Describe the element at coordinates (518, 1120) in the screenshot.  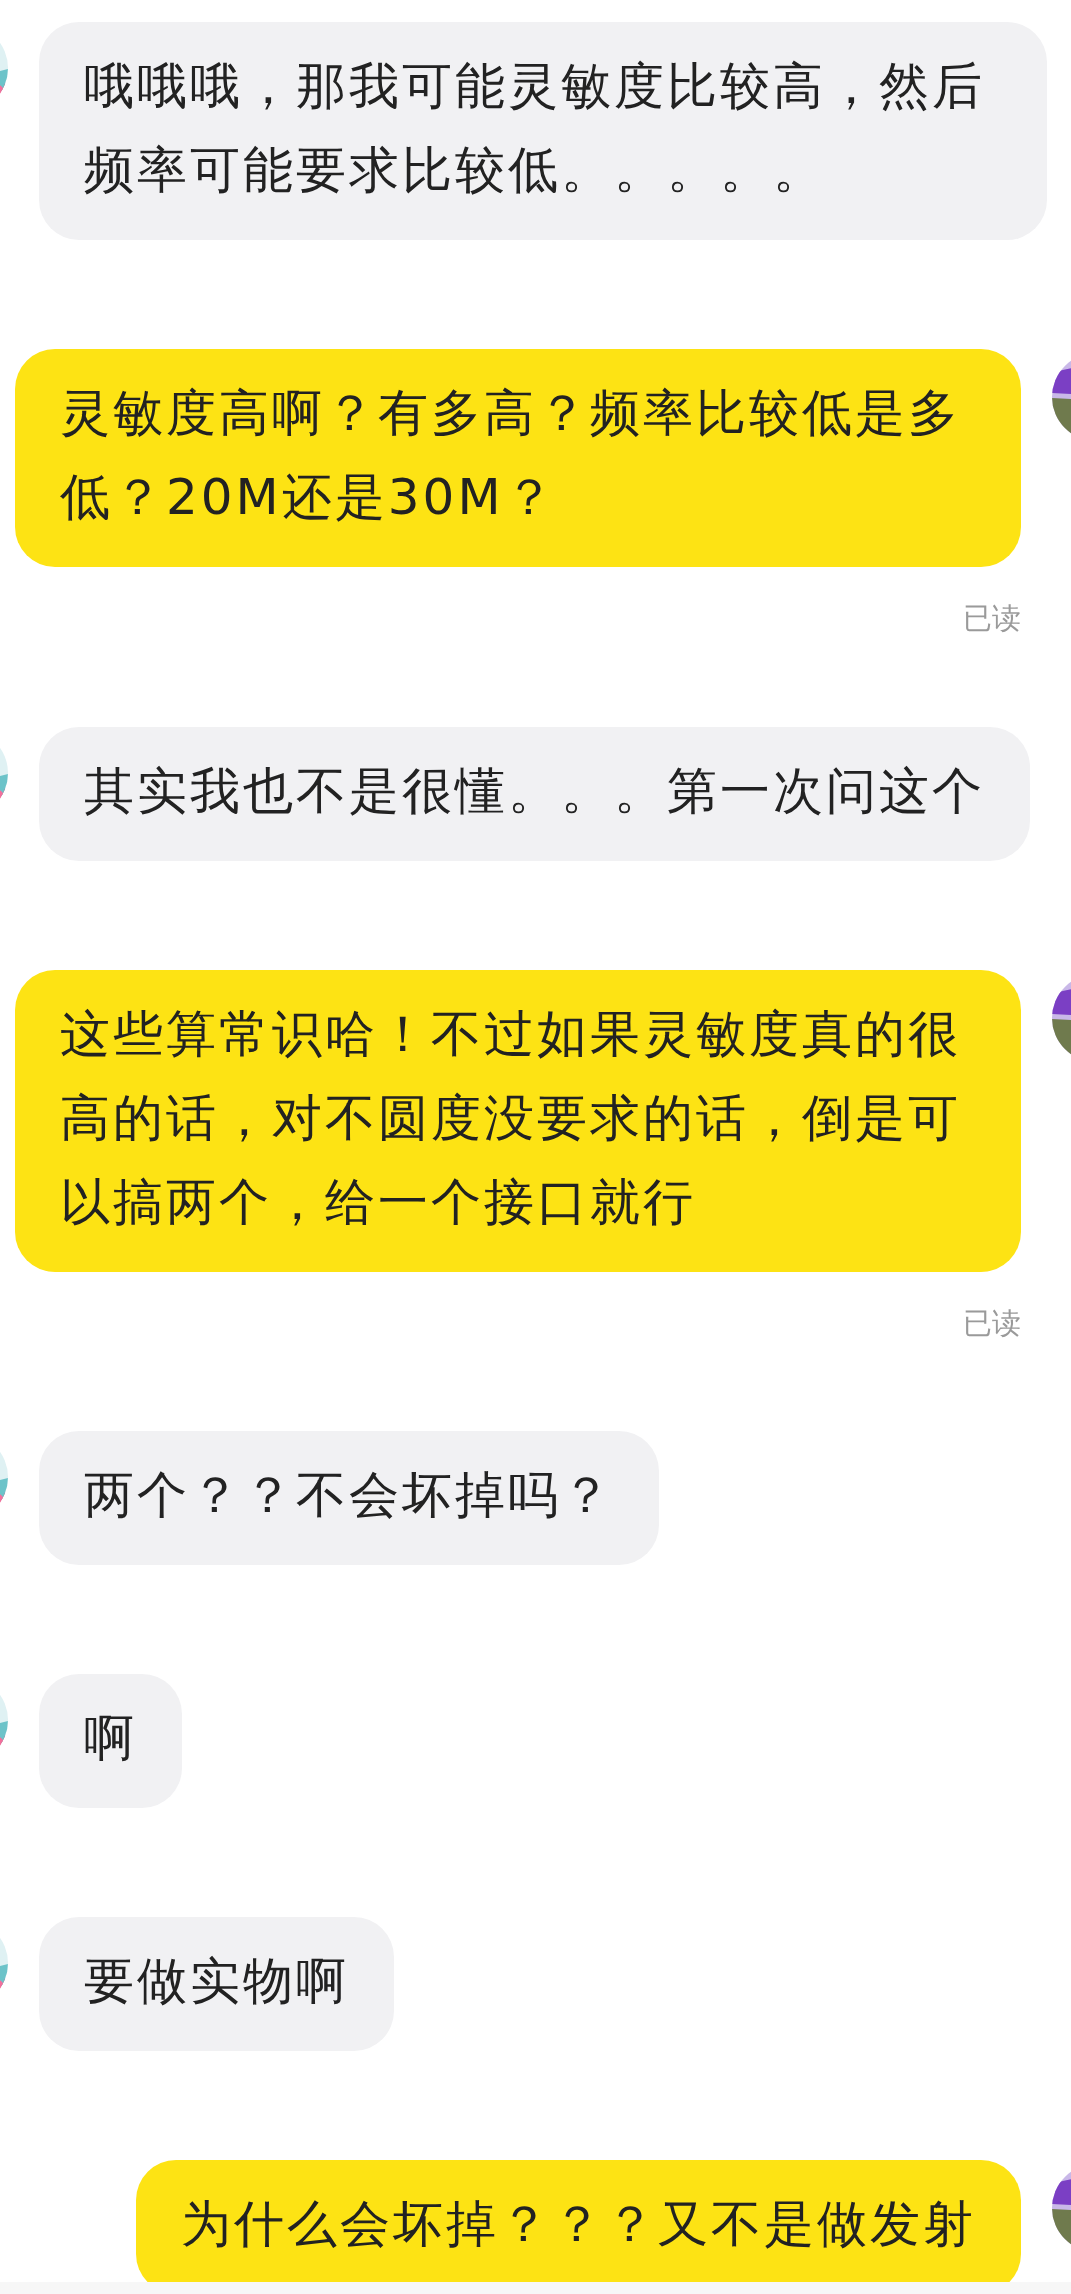
I see `message-bubble: 这些算常识哈！不过如果灵敏度真的很高的话，对不圆度没要求的话，倒是可以搞两个，给一个接口就行` at that location.